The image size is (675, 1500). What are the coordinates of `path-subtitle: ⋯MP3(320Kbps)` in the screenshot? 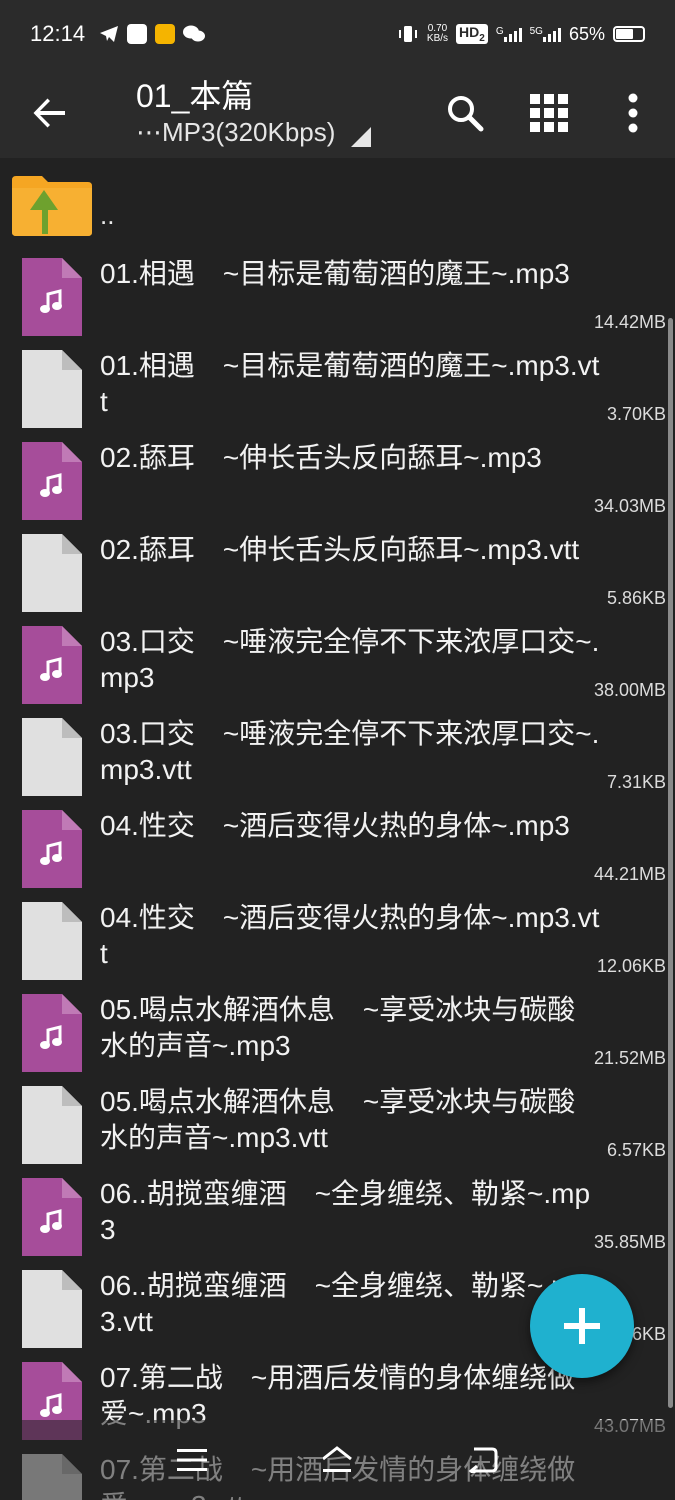 It's located at (236, 132).